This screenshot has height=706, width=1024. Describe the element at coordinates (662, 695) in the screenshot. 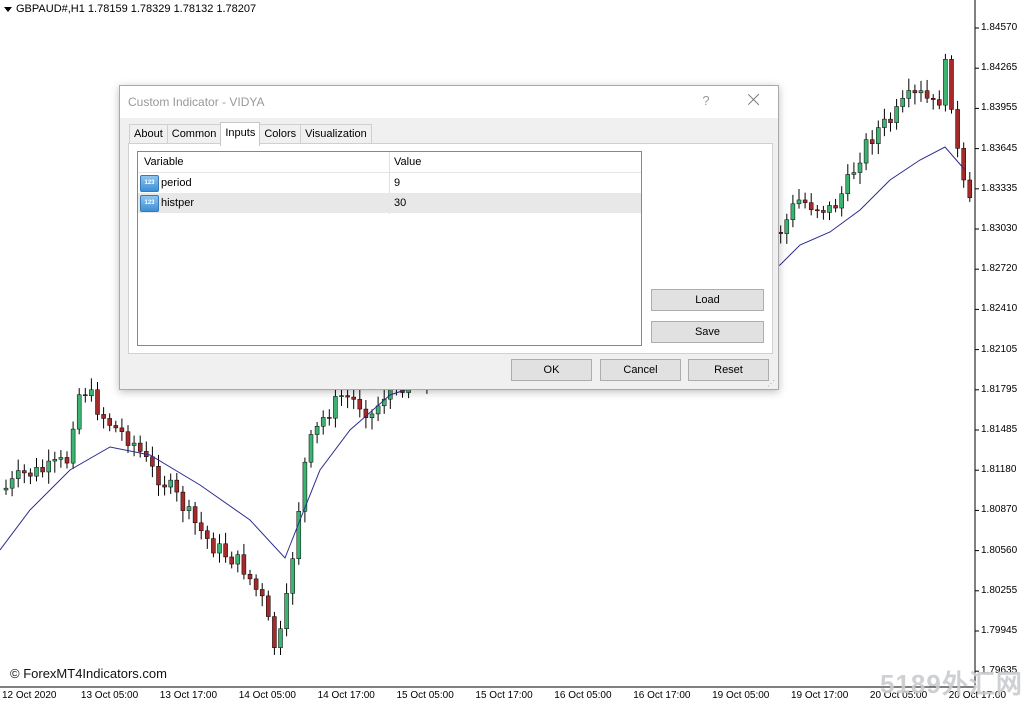

I see `time-label: 16 Oct 17:00` at that location.